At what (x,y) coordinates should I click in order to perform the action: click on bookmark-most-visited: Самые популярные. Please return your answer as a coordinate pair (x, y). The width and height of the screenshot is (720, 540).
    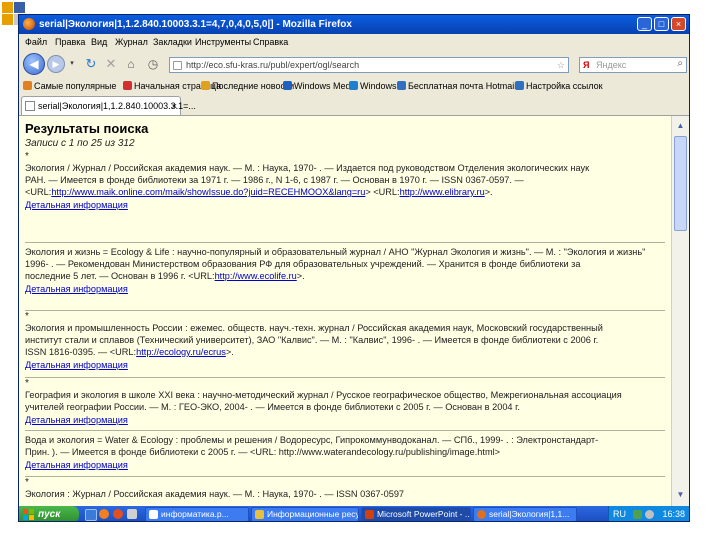
    Looking at the image, I should click on (69, 86).